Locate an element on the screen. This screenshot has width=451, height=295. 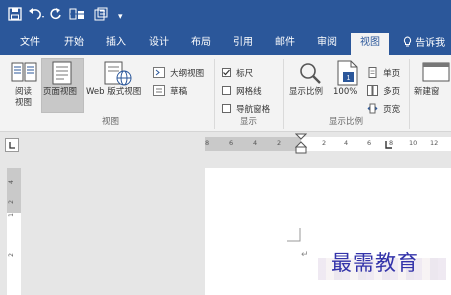
tab-design: 设计 is located at coordinates (159, 42).